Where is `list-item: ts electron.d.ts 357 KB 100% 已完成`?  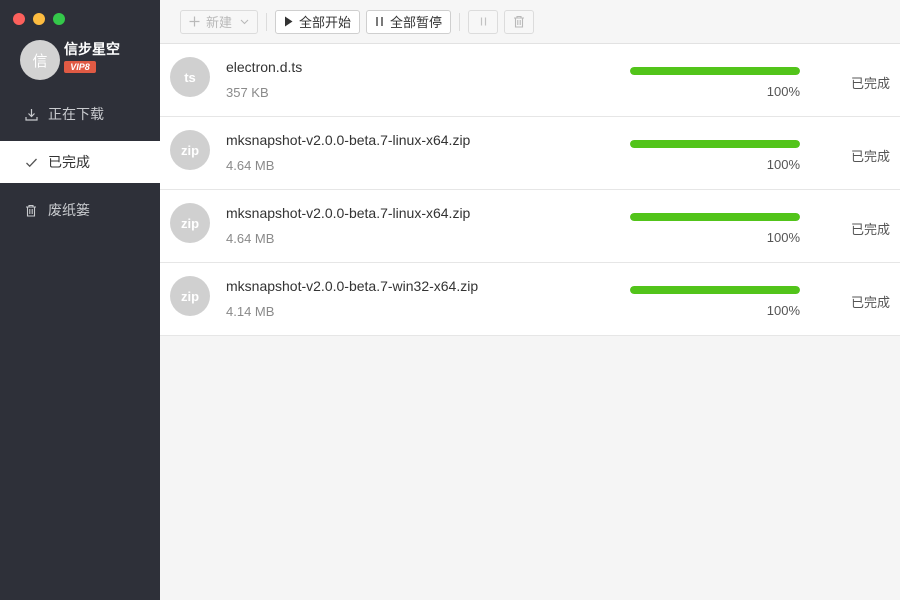
list-item: ts electron.d.ts 357 KB 100% 已完成 is located at coordinates (530, 80).